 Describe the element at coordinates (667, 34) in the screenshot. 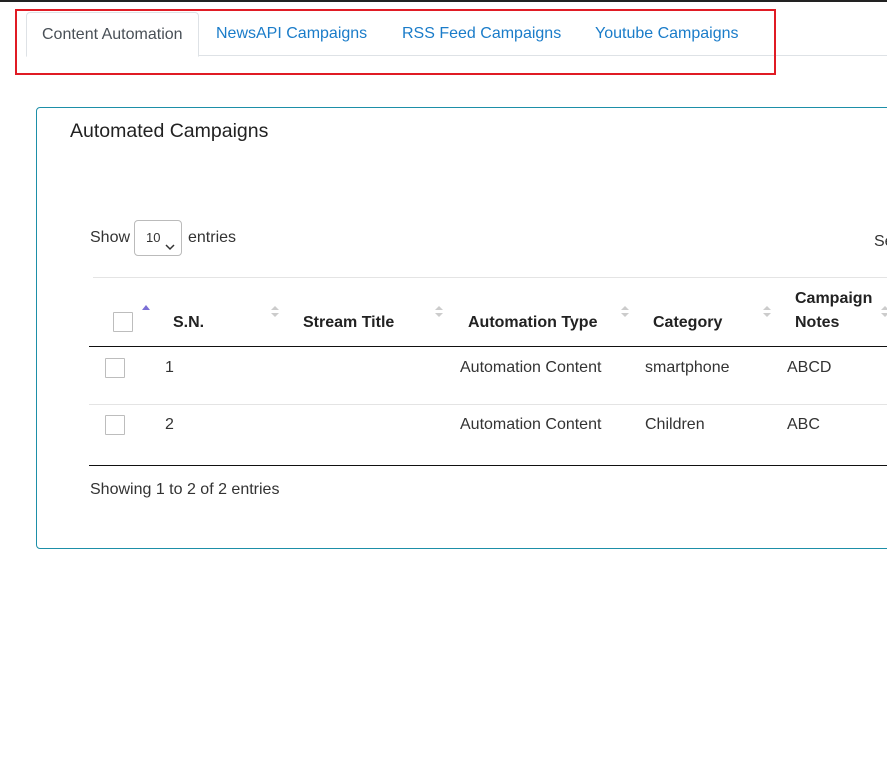

I see `tab-youtube-campaigns: Youtube Campaigns` at that location.